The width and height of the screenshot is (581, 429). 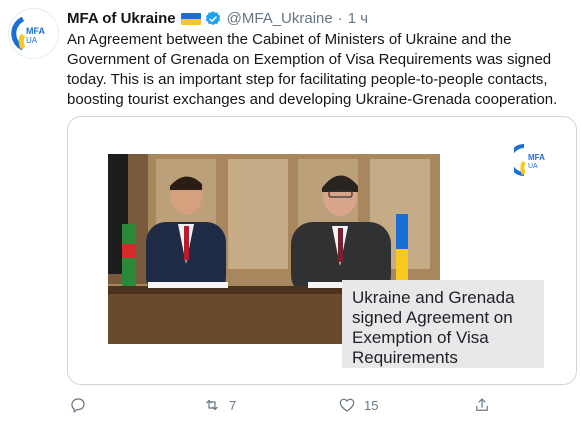 What do you see at coordinates (347, 405) in the screenshot?
I see `like-icon` at bounding box center [347, 405].